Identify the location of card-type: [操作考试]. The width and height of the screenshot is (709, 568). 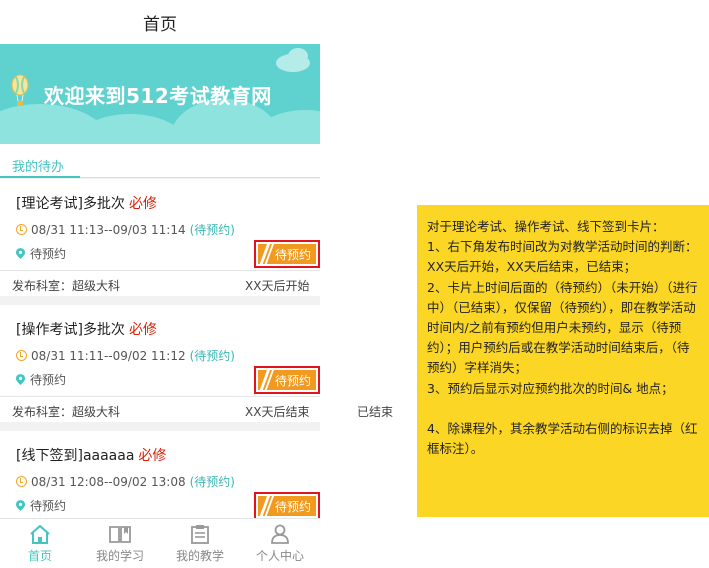
(49, 330).